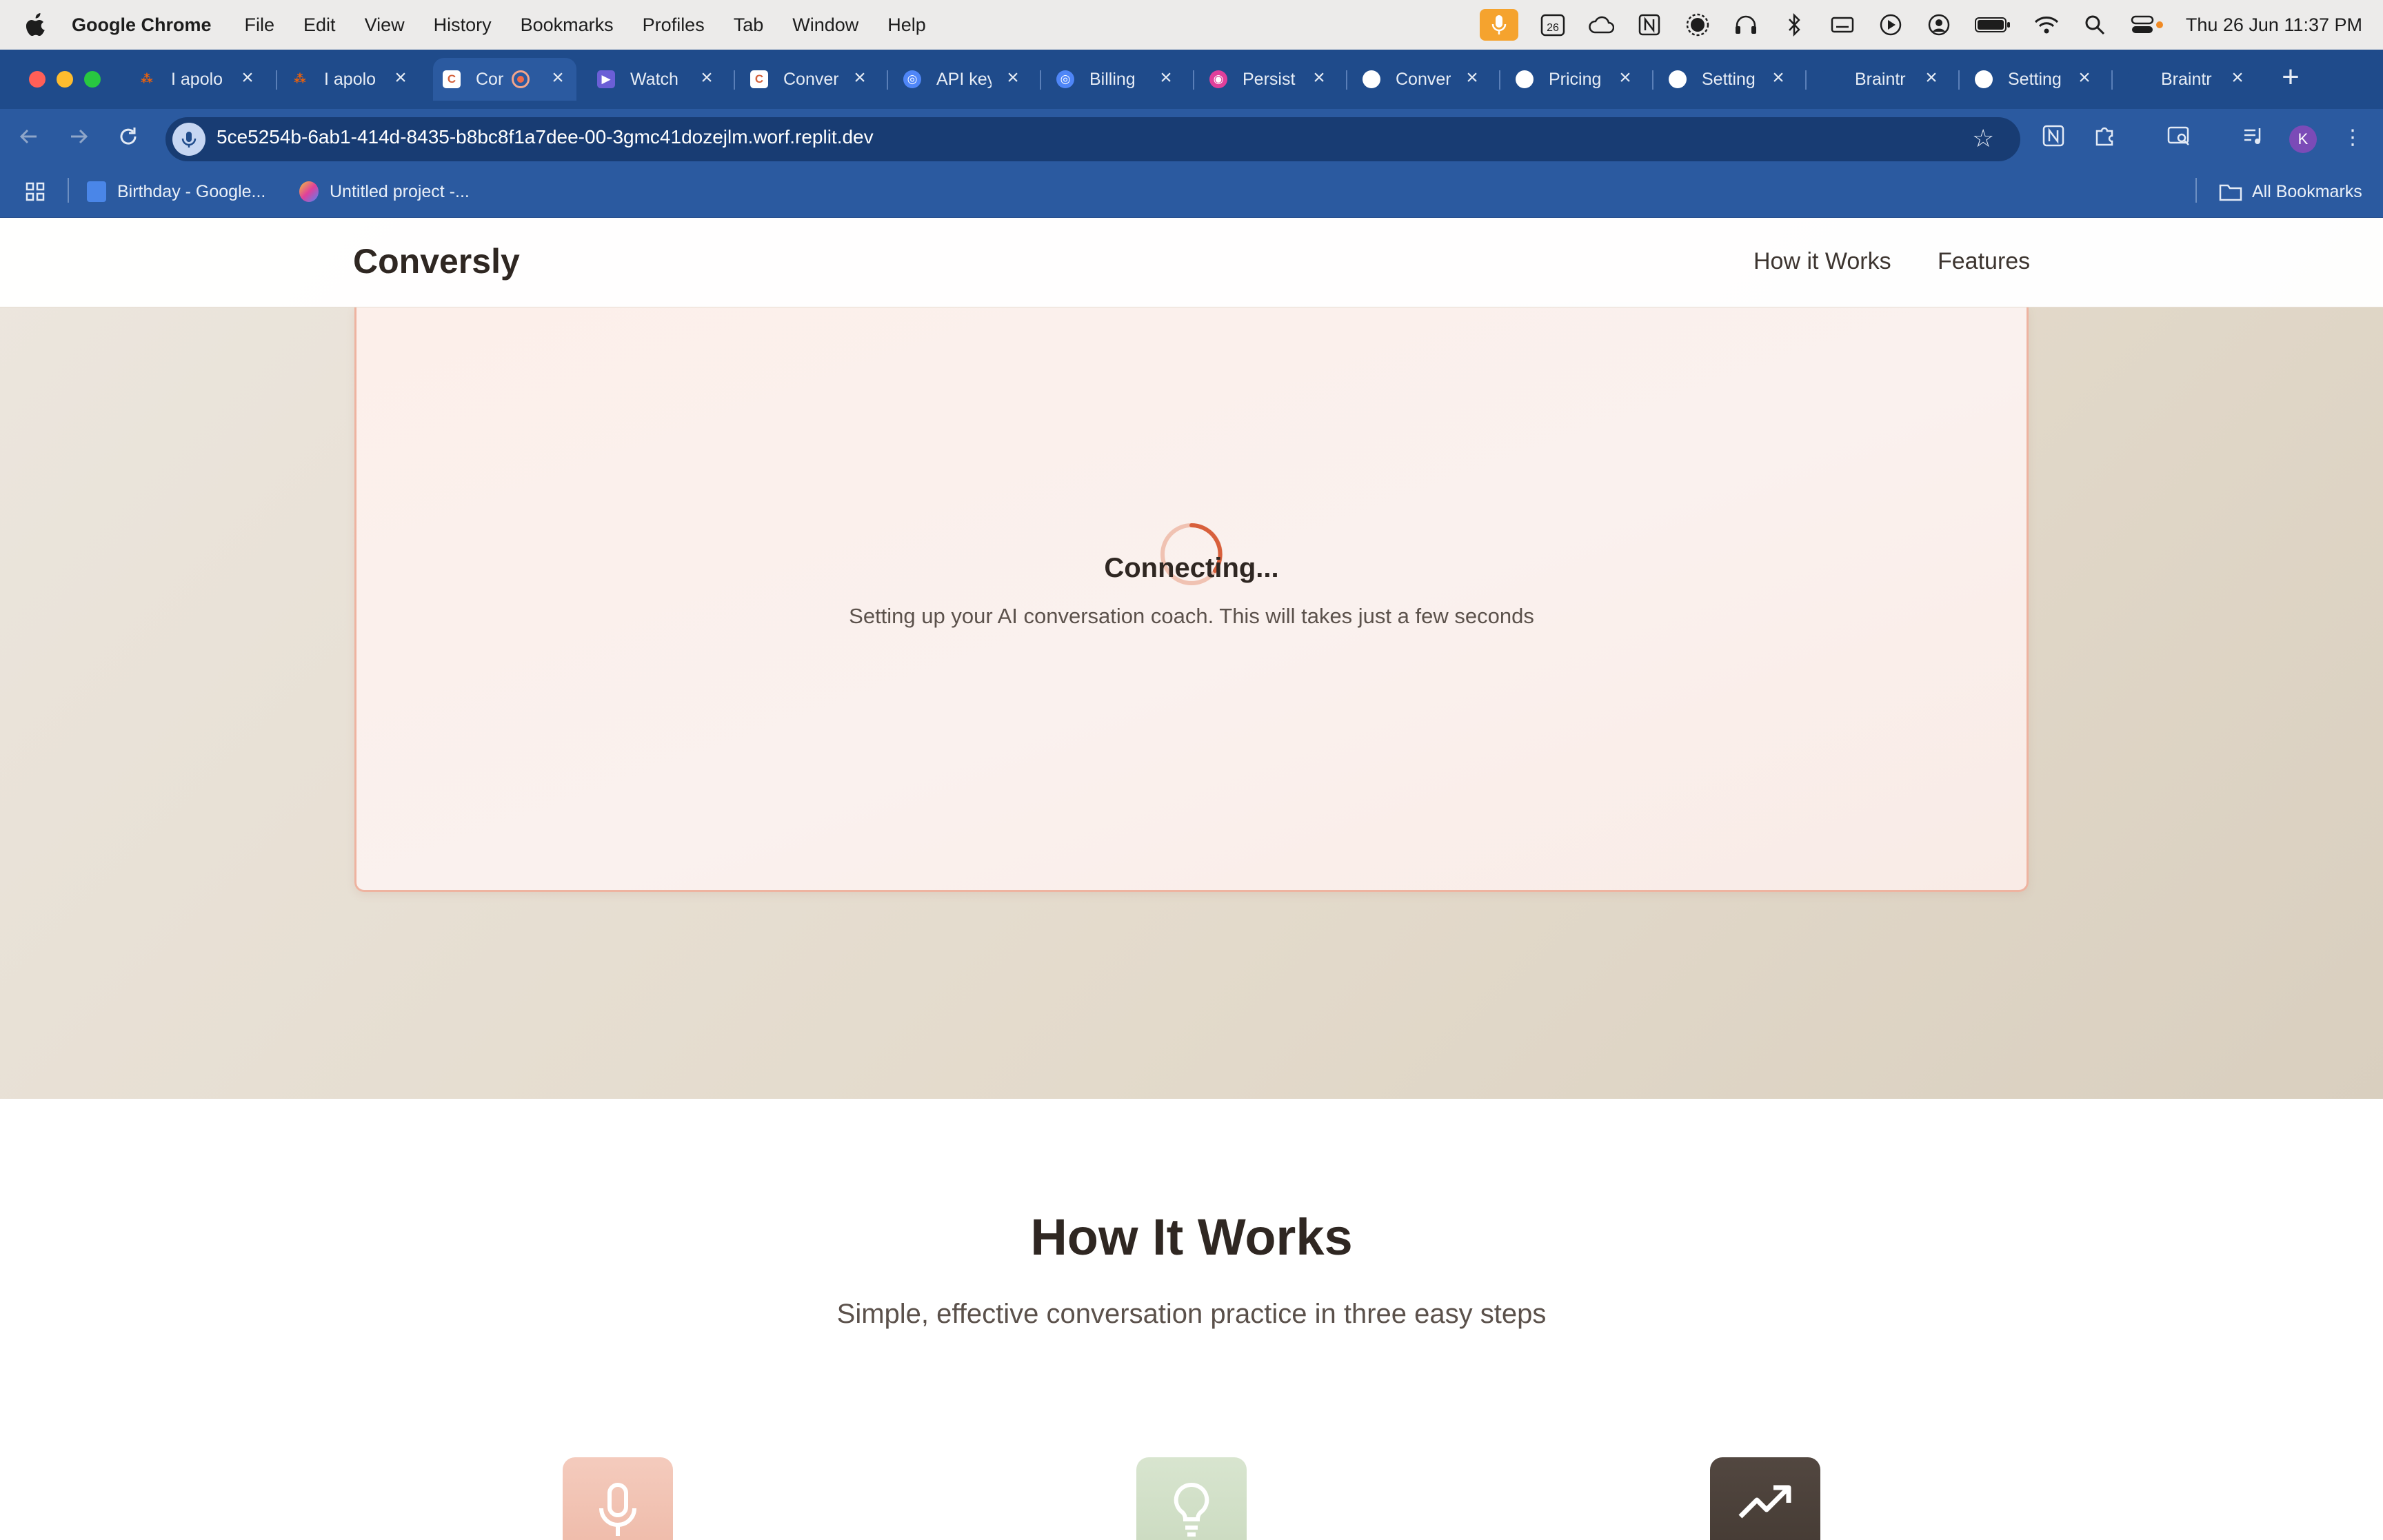 This screenshot has height=1540, width=2383. Describe the element at coordinates (2274, 25) in the screenshot. I see `clock: Thu 26 Jun 11:37 PM` at that location.